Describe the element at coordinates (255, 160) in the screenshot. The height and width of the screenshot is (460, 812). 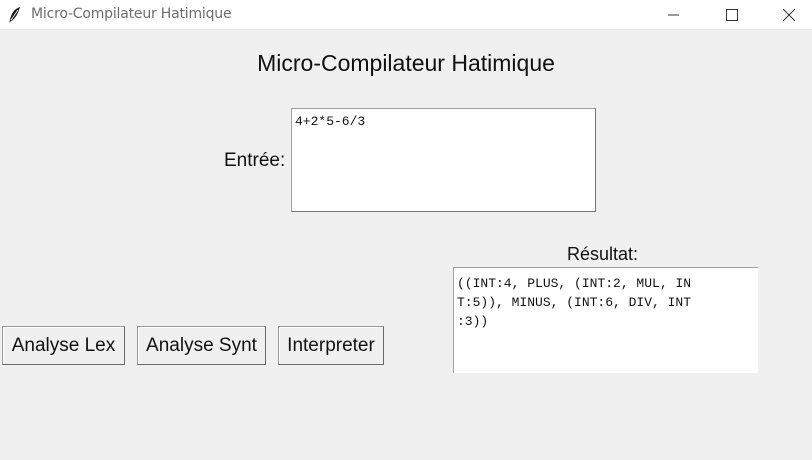
I see `input-label: Entrée:` at that location.